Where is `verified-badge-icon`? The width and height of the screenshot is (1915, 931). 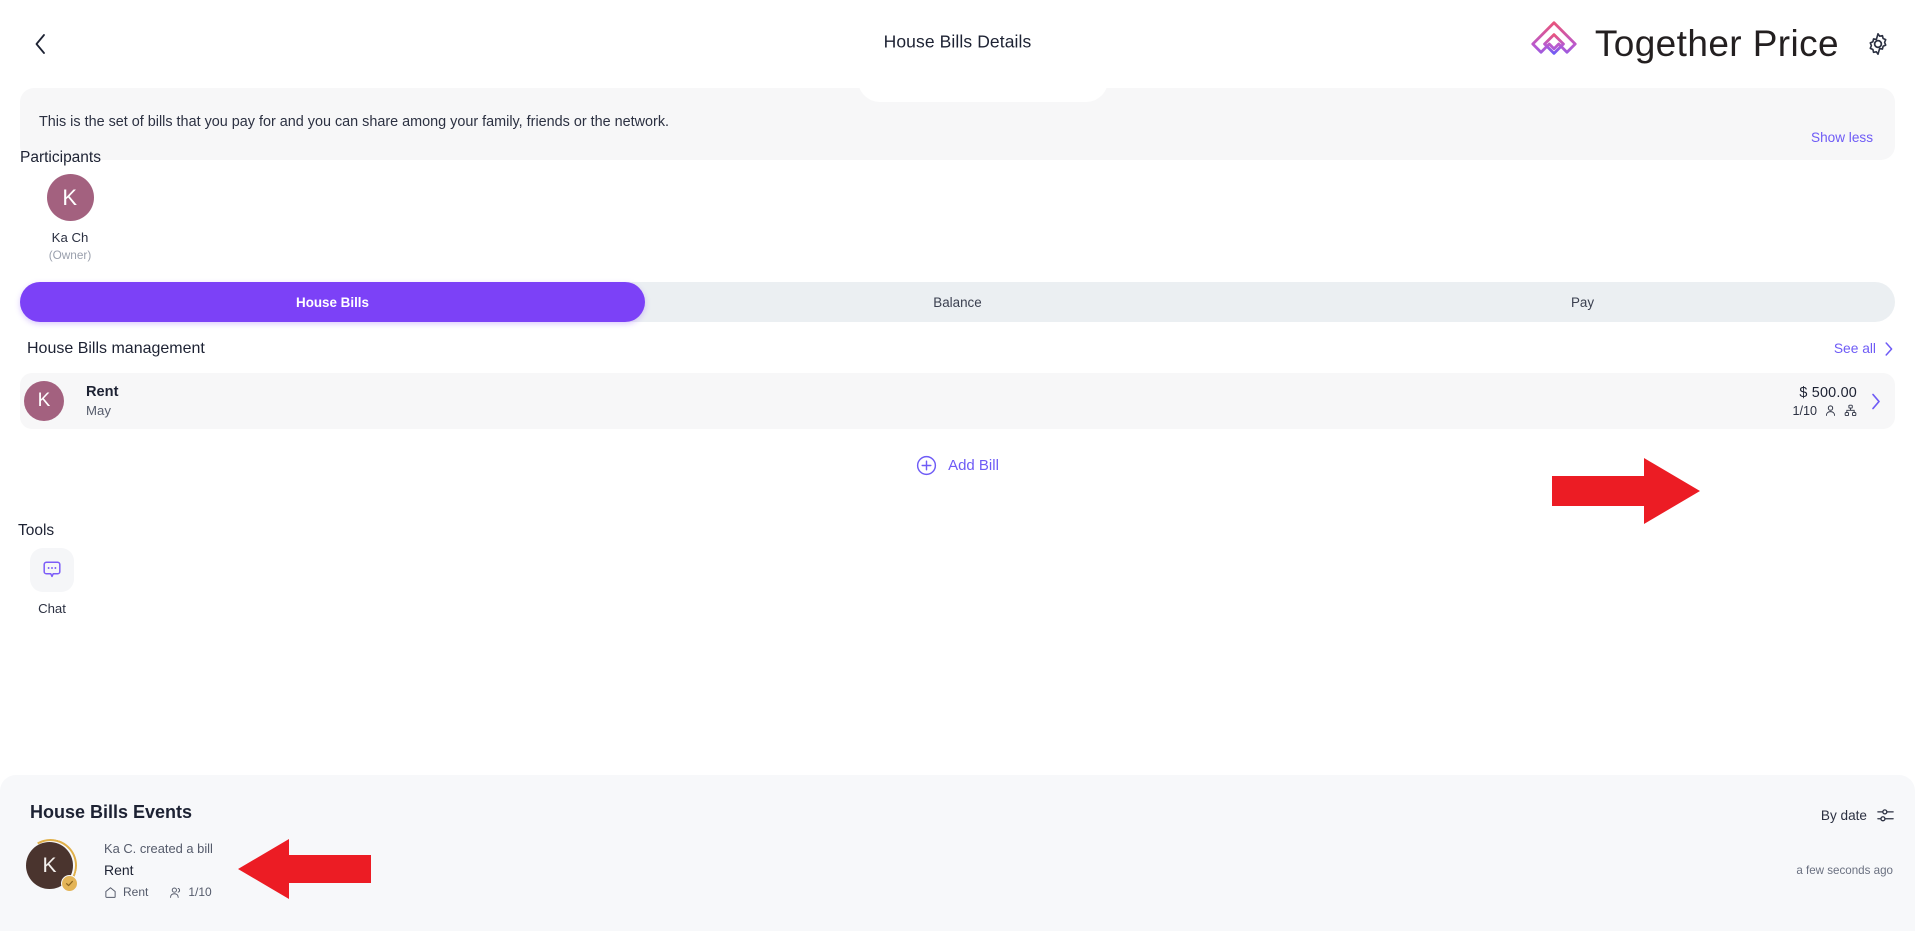 verified-badge-icon is located at coordinates (69, 883).